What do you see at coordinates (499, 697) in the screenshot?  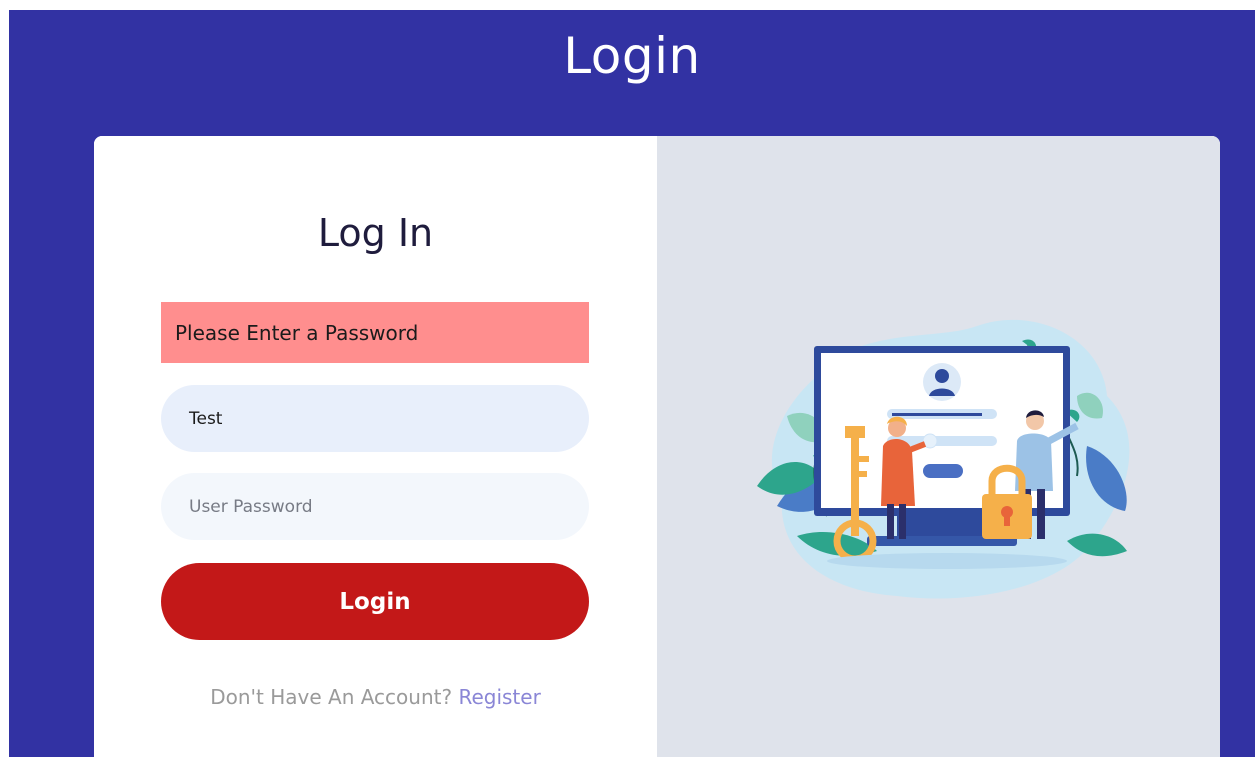 I see `register-link: Register` at bounding box center [499, 697].